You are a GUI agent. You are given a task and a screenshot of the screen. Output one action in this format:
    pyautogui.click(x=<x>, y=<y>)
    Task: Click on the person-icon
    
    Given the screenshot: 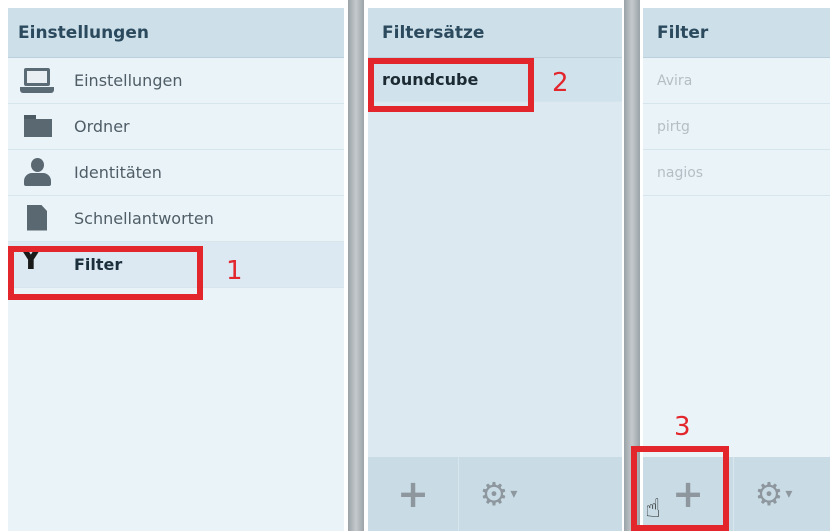 What is the action you would take?
    pyautogui.click(x=38, y=173)
    